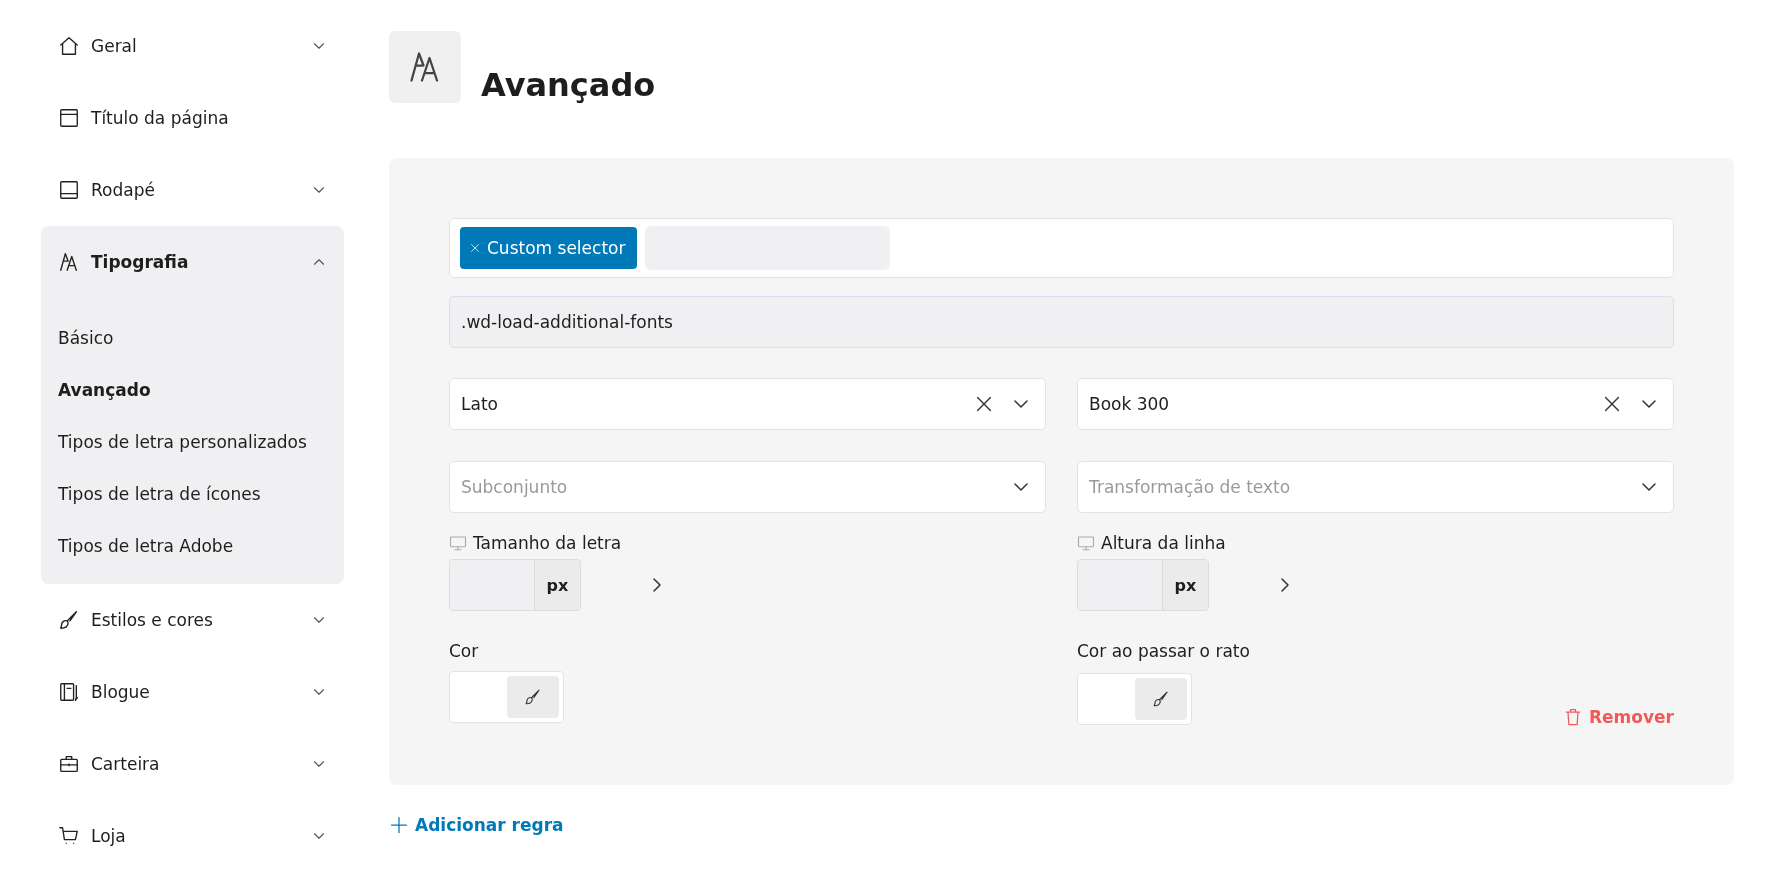  I want to click on dropdown-placeholder: Subconjunto, so click(515, 487).